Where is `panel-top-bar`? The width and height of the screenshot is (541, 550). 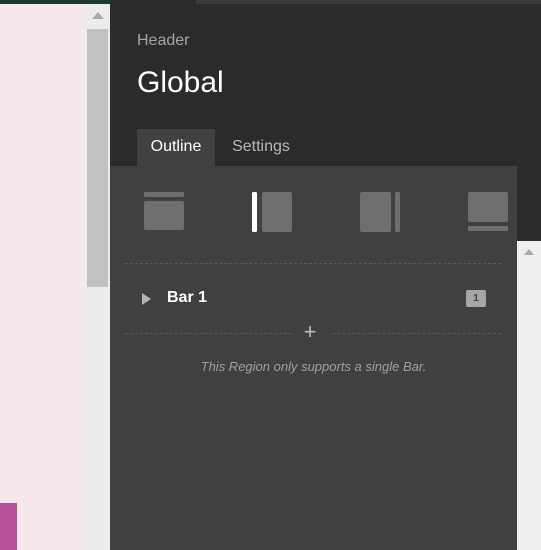
panel-top-bar is located at coordinates (368, 2).